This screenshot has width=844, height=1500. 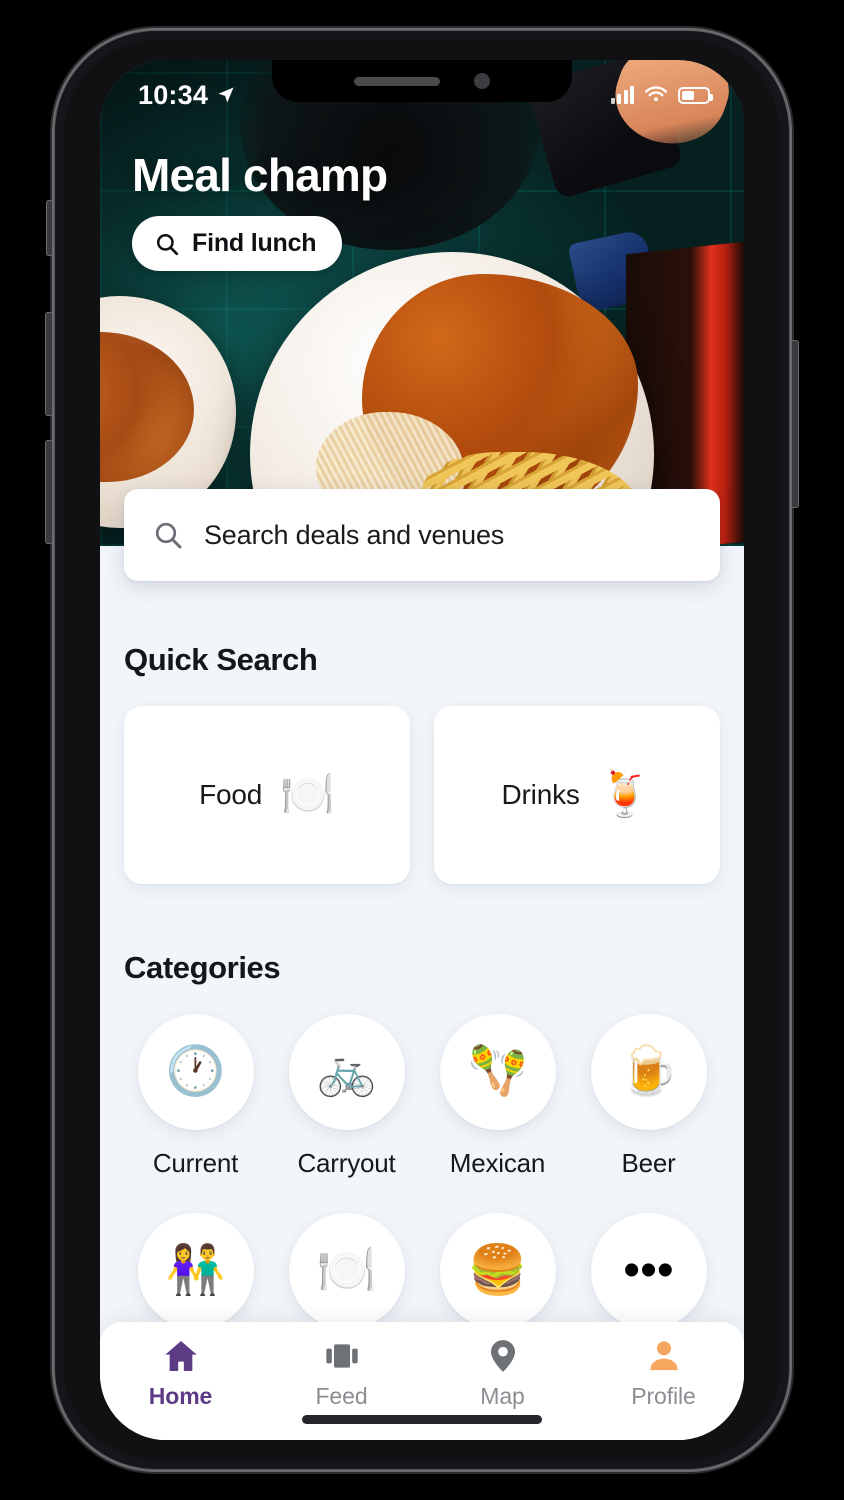 What do you see at coordinates (346, 1072) in the screenshot?
I see `bicycle-icon: 🚲` at bounding box center [346, 1072].